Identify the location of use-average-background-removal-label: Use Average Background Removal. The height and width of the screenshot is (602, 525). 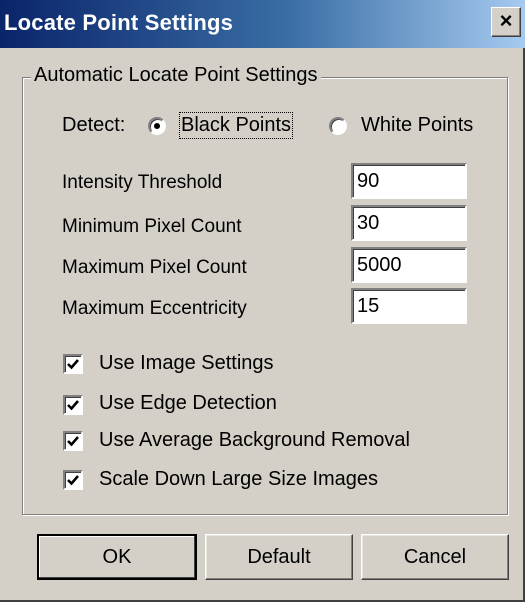
(254, 440).